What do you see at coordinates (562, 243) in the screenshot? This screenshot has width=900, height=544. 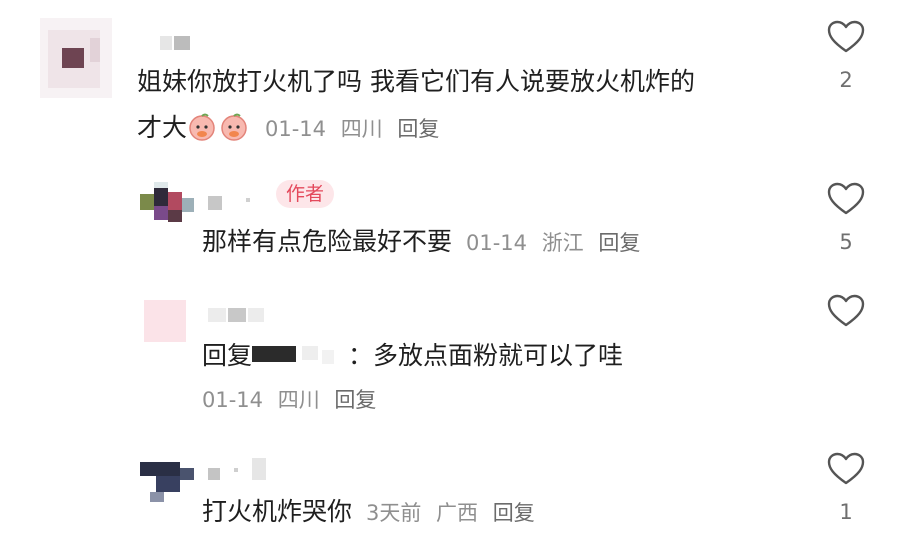 I see `comment-location: 浙江` at bounding box center [562, 243].